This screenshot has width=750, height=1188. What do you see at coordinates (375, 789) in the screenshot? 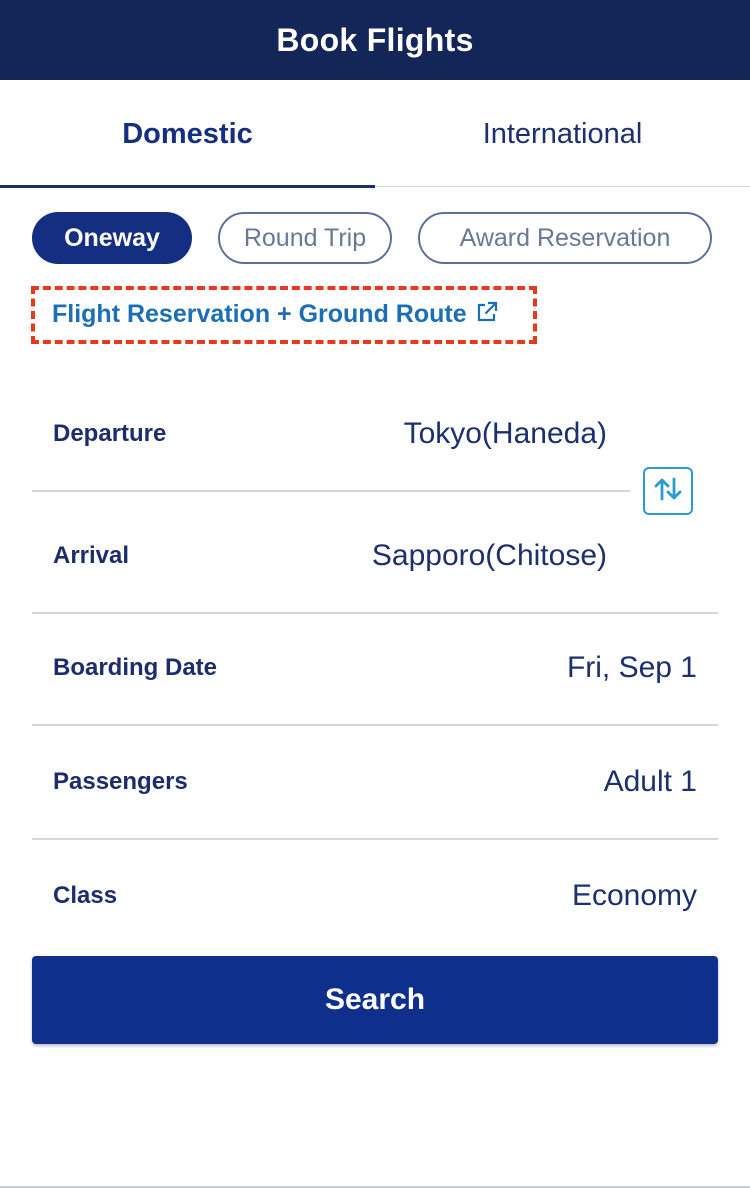
I see `passengers-row: Passengers Adult 1` at bounding box center [375, 789].